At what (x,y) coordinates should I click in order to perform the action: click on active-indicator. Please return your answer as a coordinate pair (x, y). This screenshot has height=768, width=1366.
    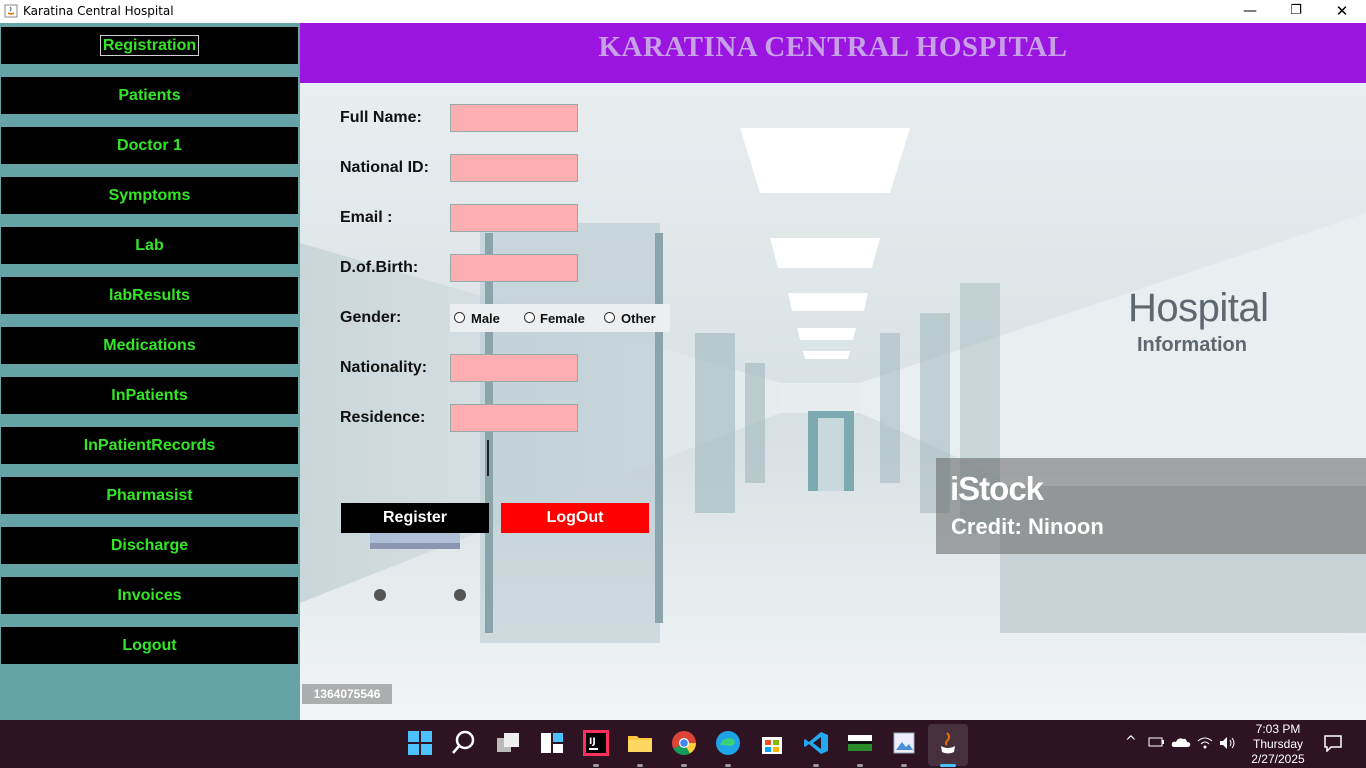
    Looking at the image, I should click on (948, 765).